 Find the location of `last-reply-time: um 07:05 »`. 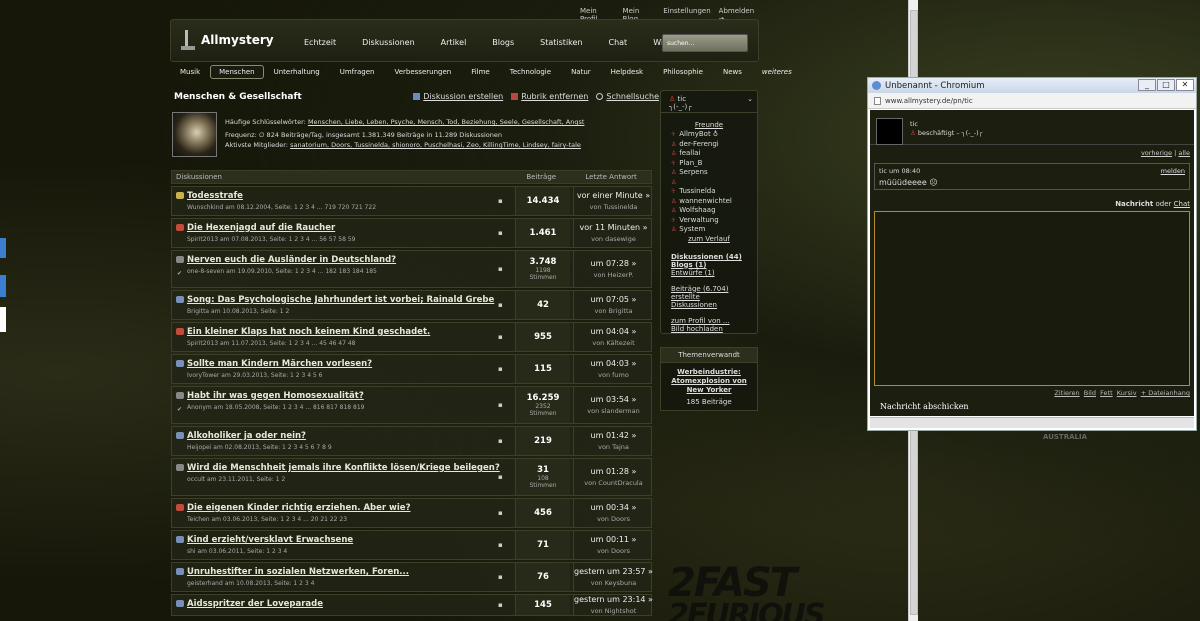

last-reply-time: um 07:05 » is located at coordinates (613, 299).